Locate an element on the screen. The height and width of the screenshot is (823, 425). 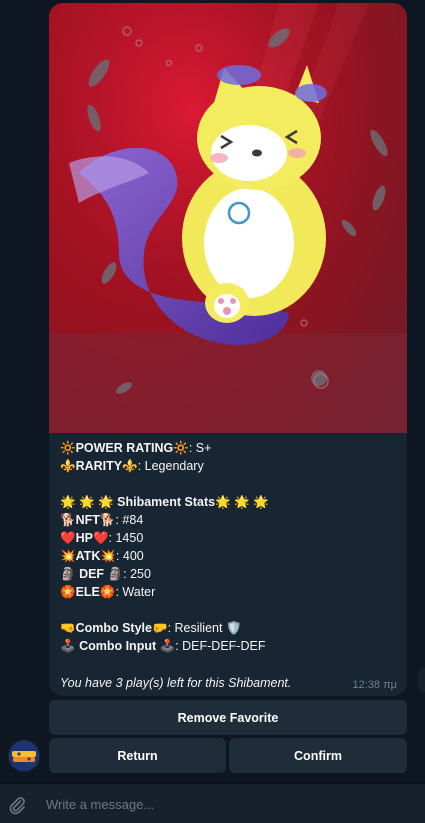
def-label: DEF is located at coordinates (92, 574).